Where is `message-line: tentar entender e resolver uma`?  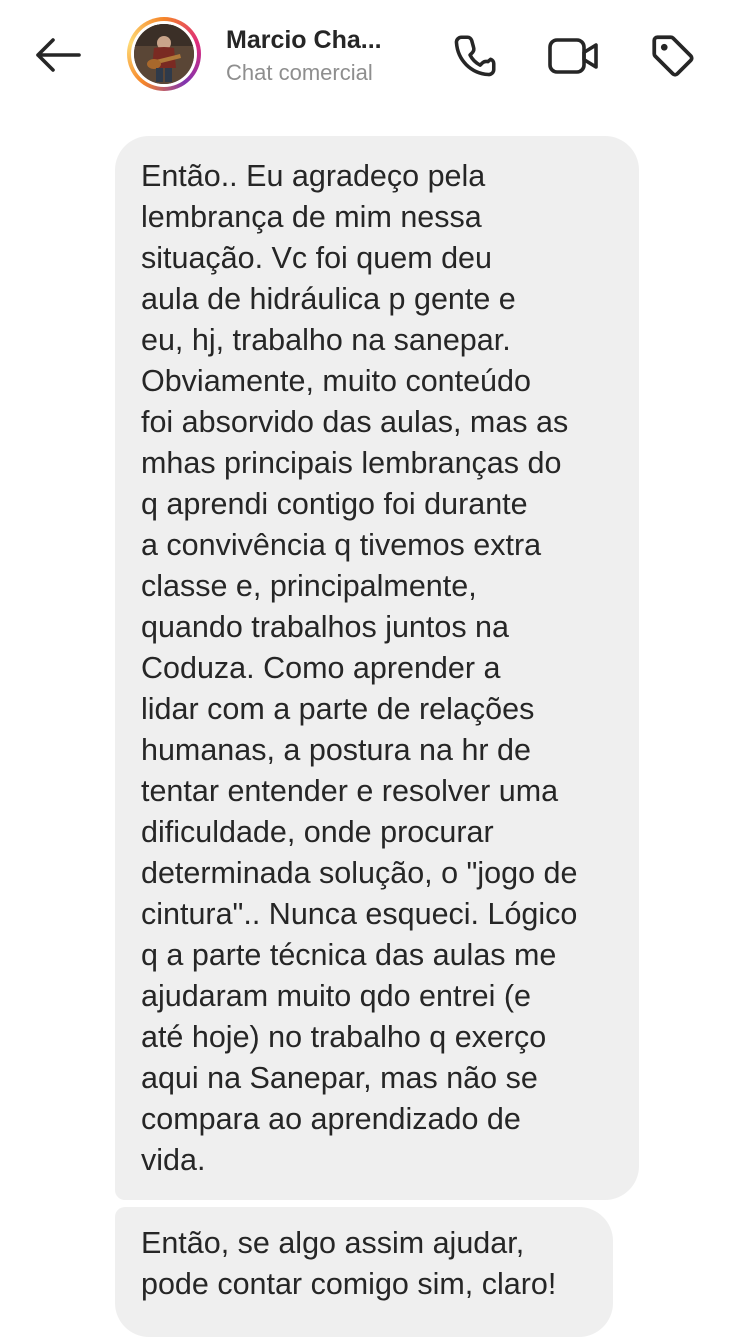 message-line: tentar entender e resolver uma is located at coordinates (350, 791).